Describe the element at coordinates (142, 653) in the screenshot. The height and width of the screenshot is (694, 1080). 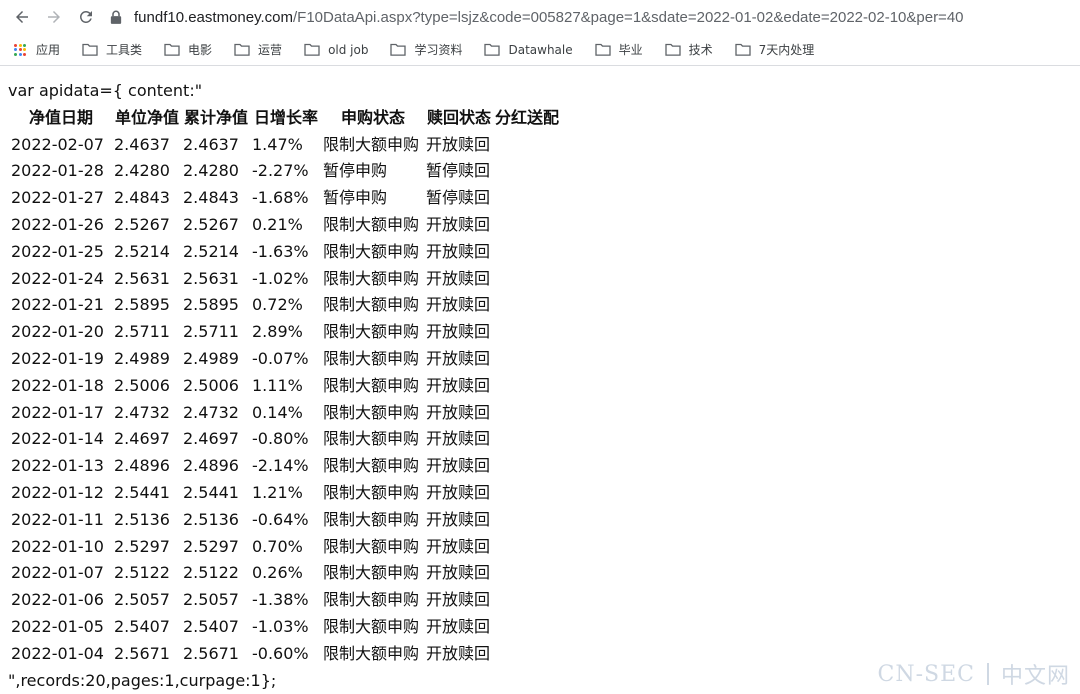
I see `cell-unit-nav: 2.5671` at that location.